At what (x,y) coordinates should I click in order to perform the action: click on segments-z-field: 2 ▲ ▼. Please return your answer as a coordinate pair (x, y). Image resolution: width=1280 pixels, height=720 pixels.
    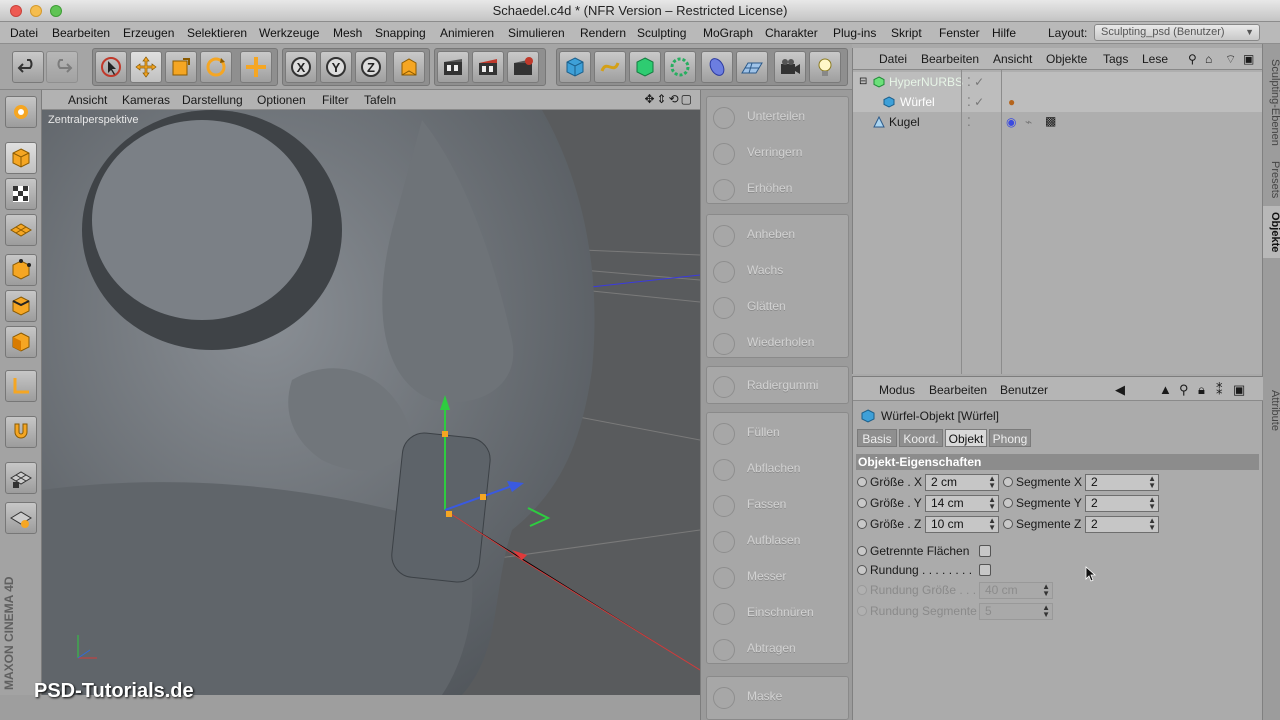
    Looking at the image, I should click on (1122, 524).